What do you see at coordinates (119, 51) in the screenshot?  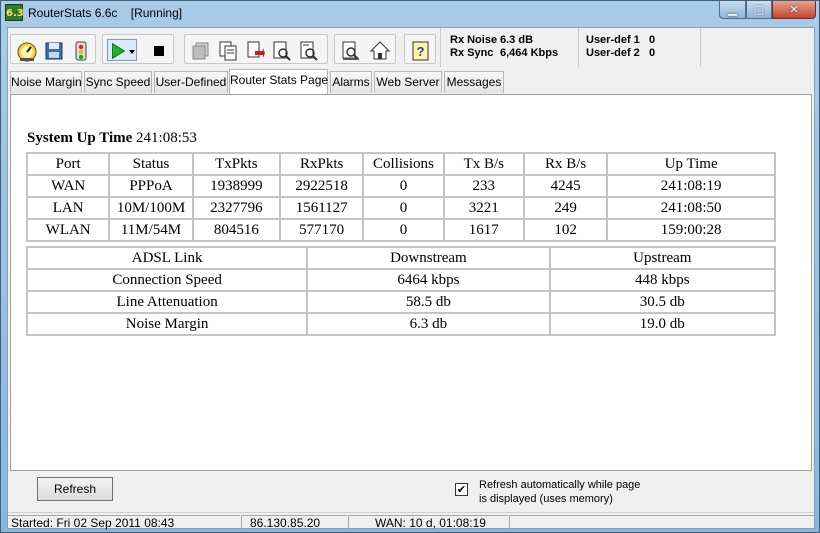 I see `play-icon` at bounding box center [119, 51].